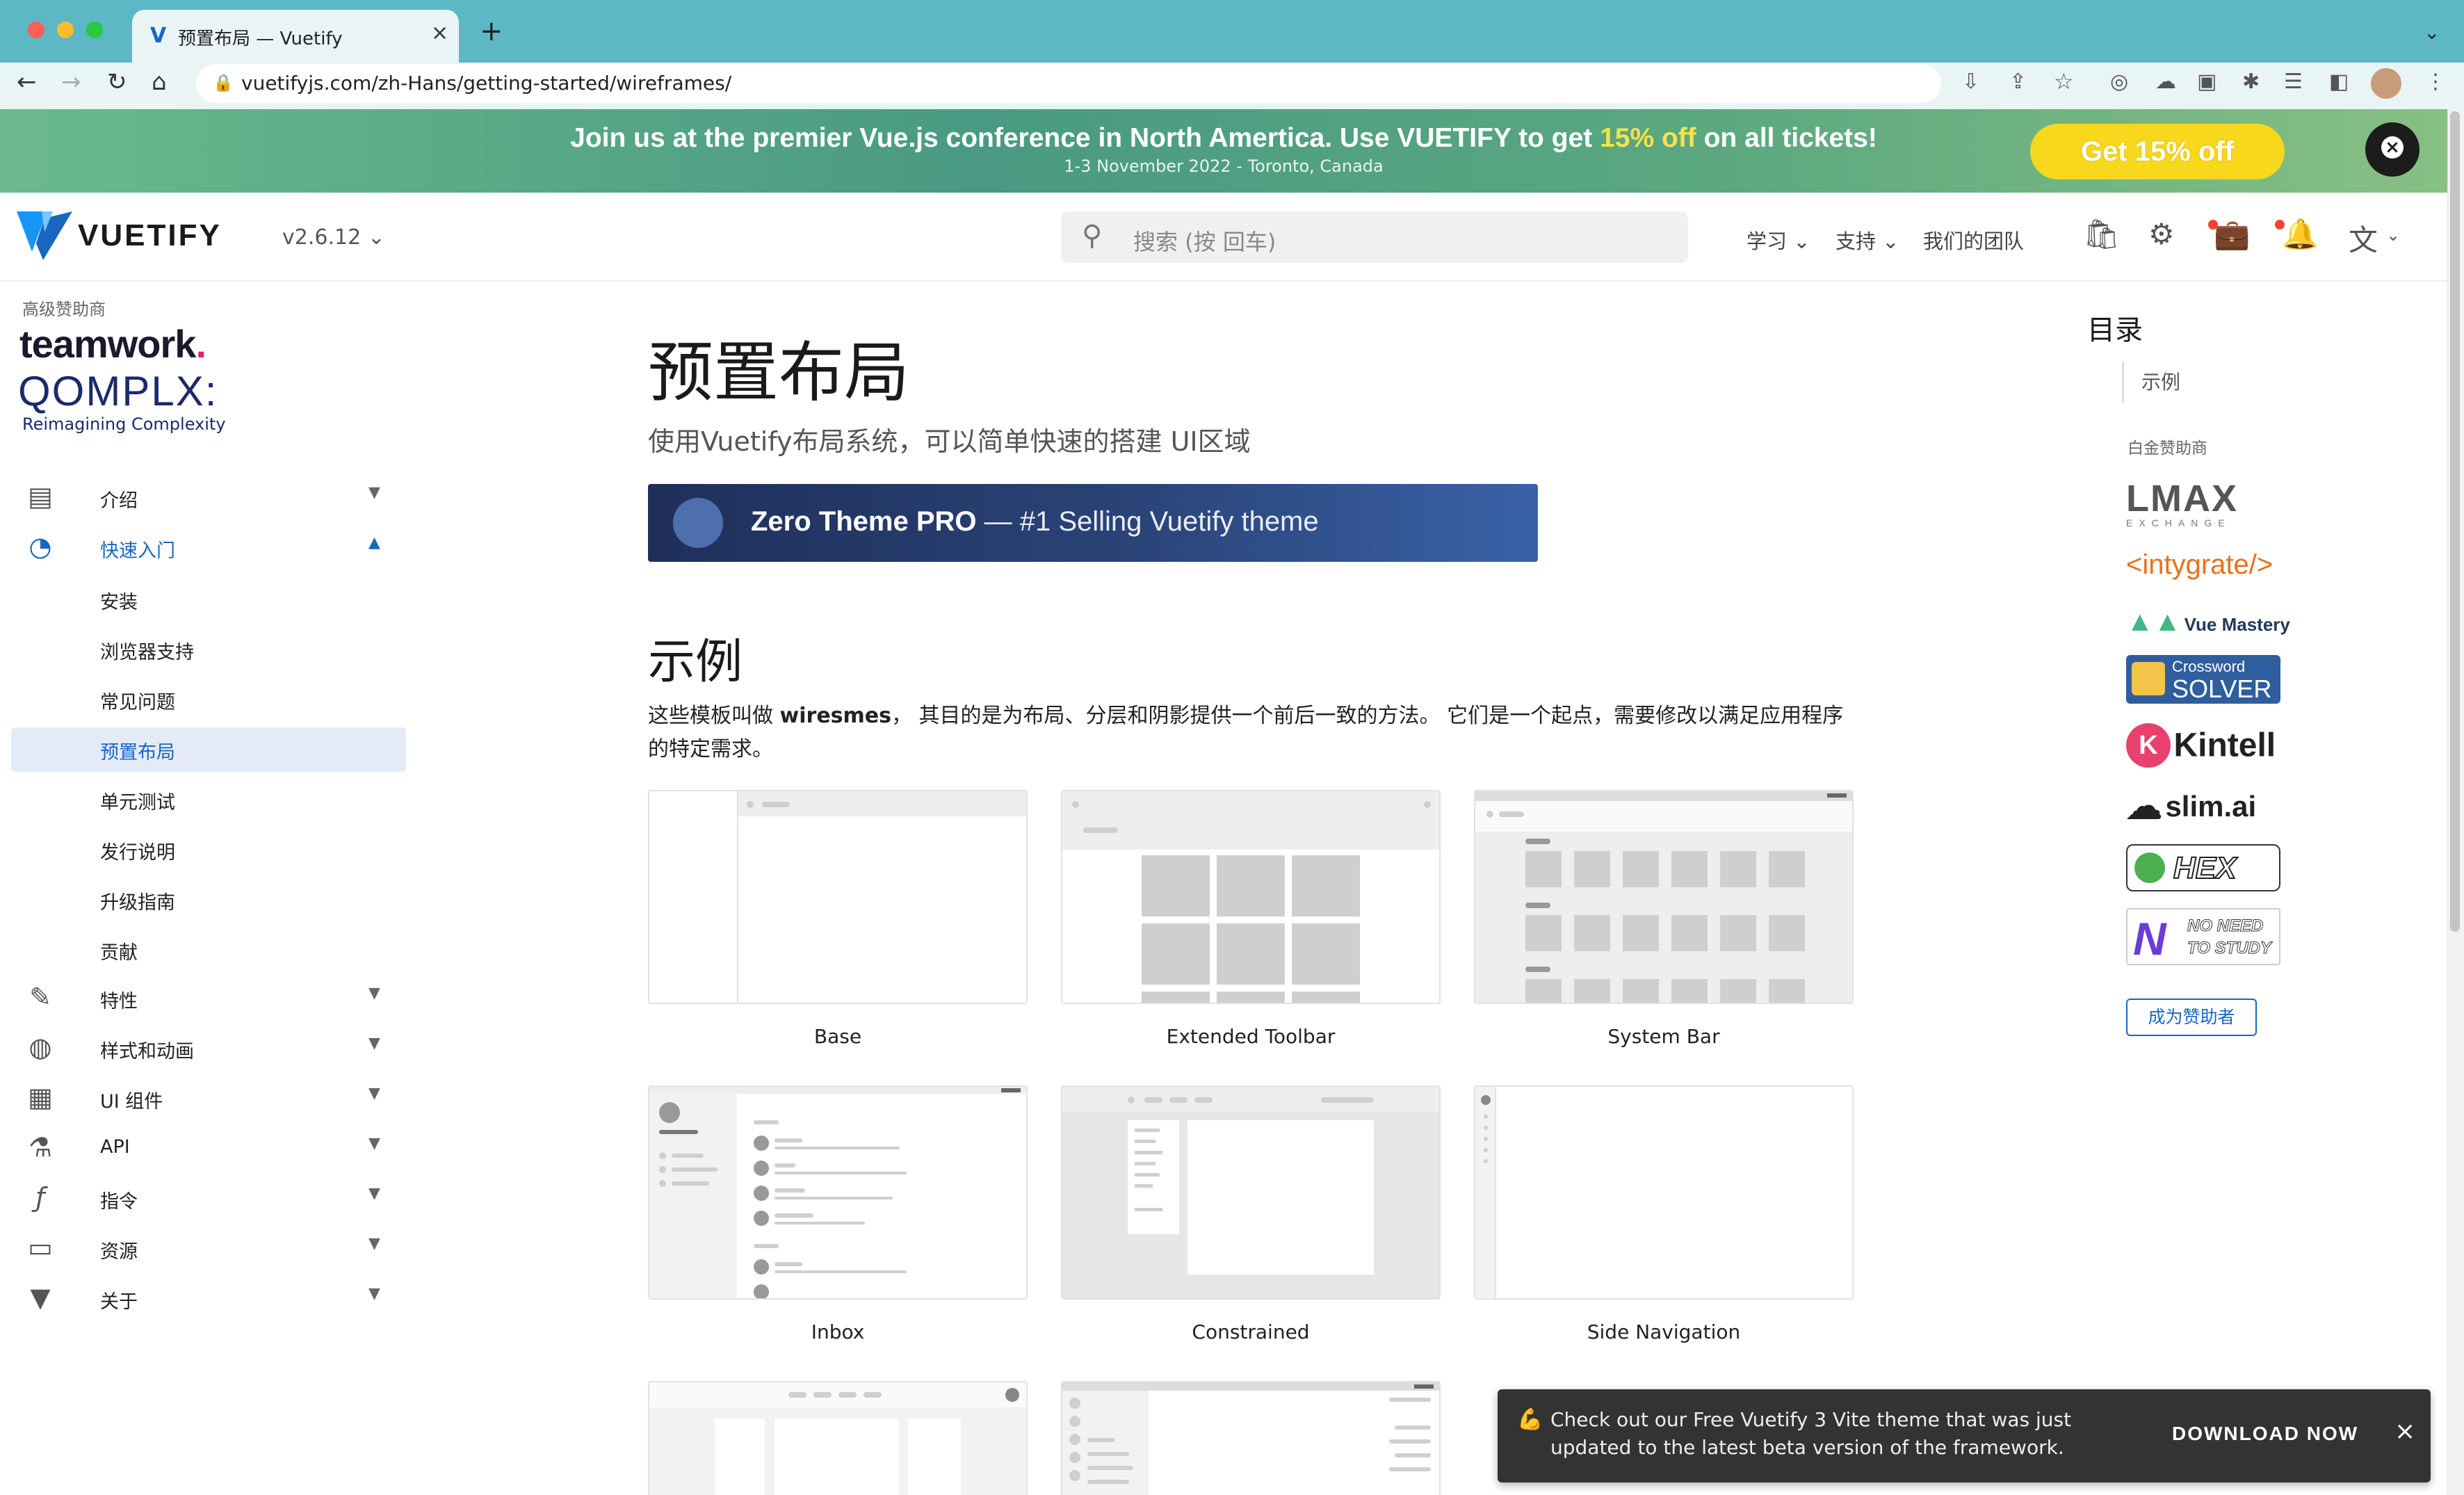  I want to click on extension-icon: ▣, so click(2206, 82).